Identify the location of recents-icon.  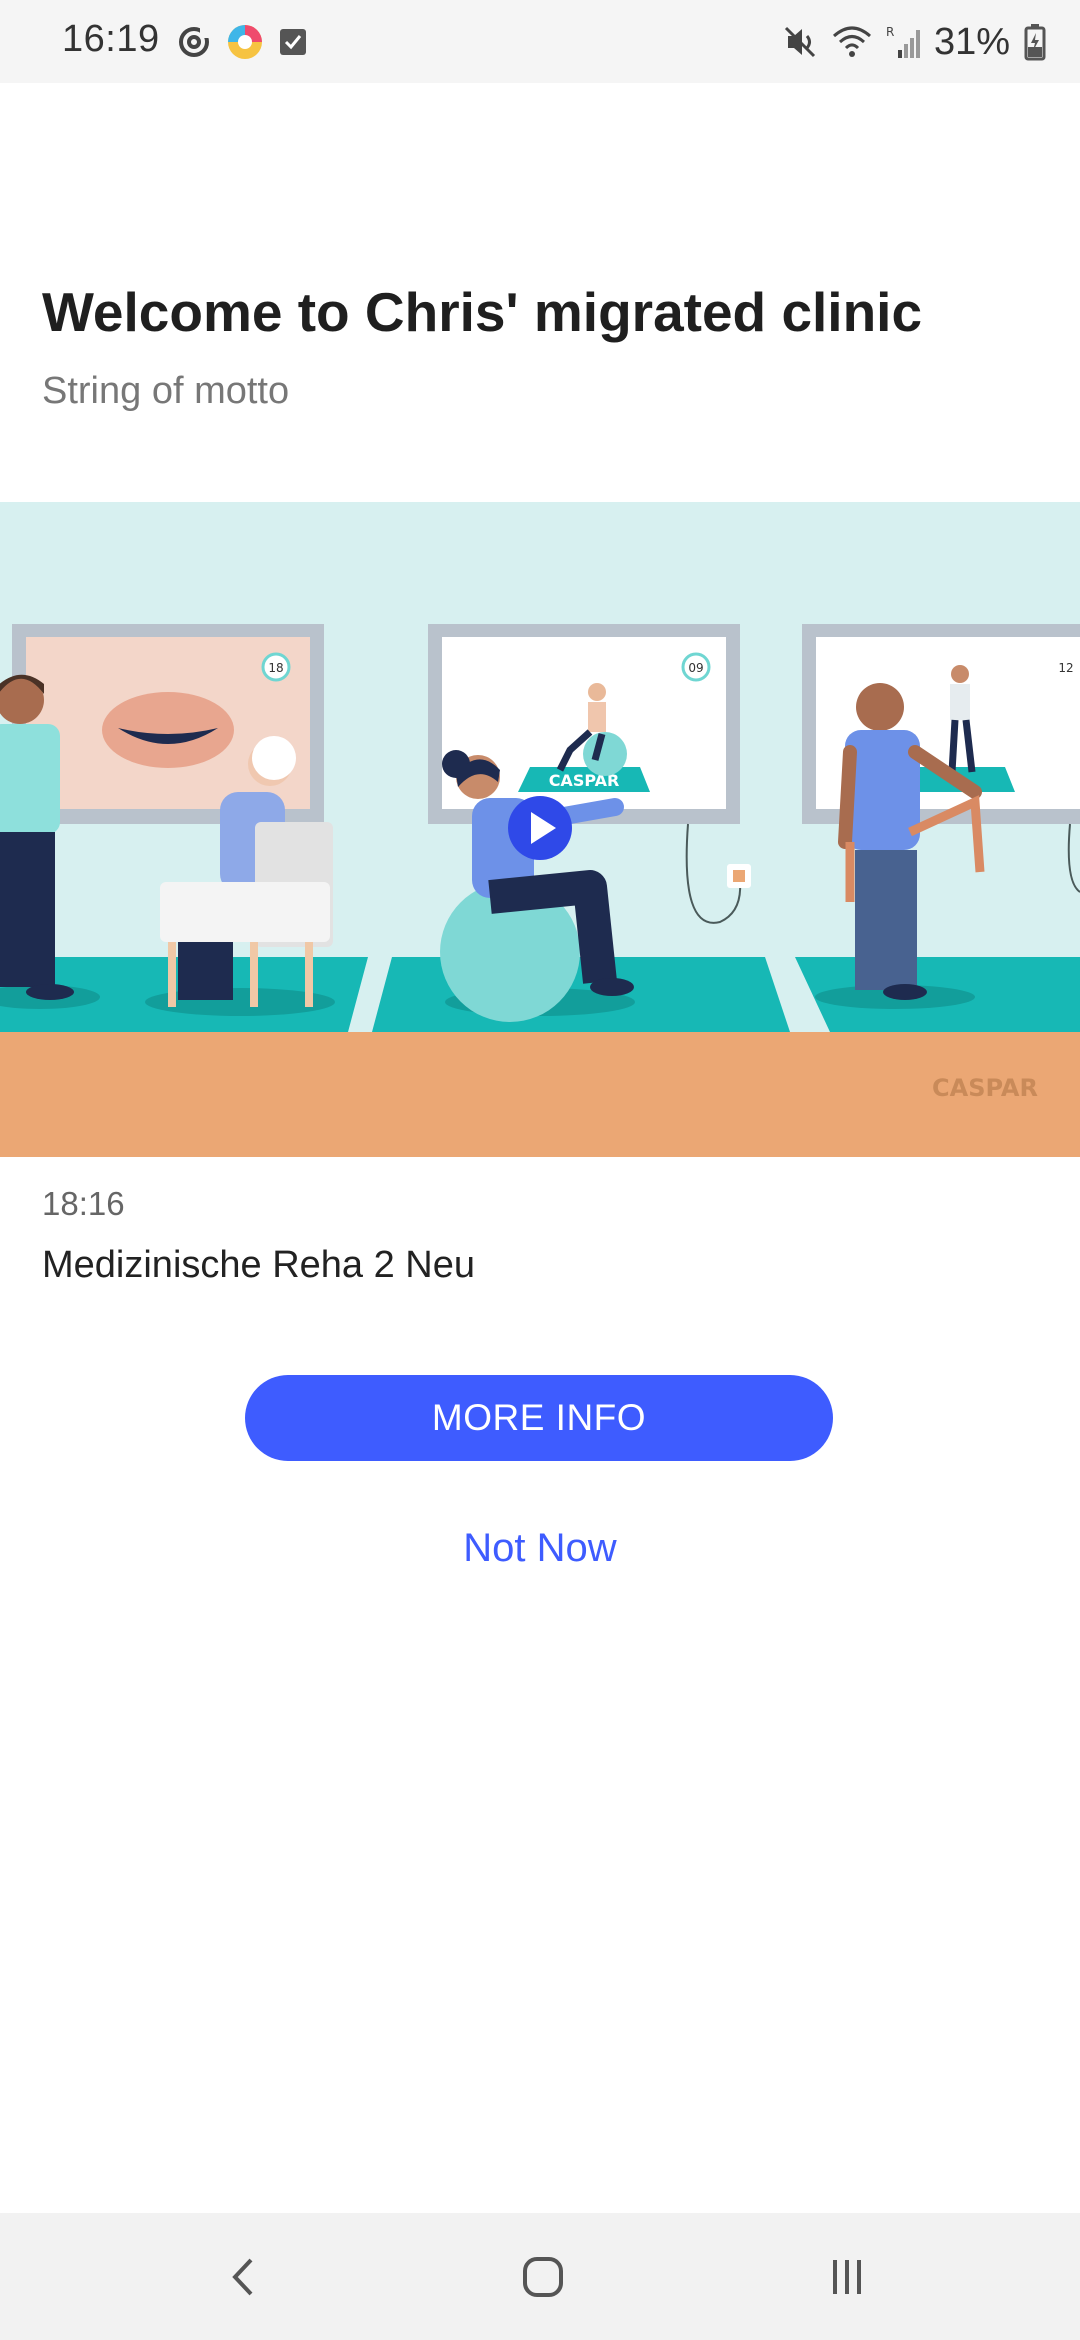
(847, 2277).